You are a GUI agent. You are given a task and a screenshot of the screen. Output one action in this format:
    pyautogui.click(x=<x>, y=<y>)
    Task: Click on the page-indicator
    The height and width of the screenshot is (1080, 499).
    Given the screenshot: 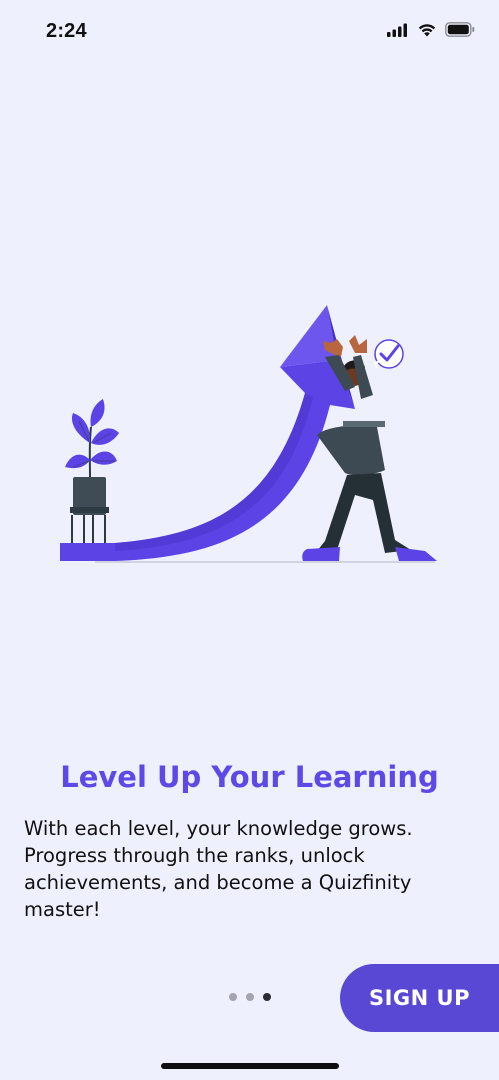 What is the action you would take?
    pyautogui.click(x=250, y=997)
    